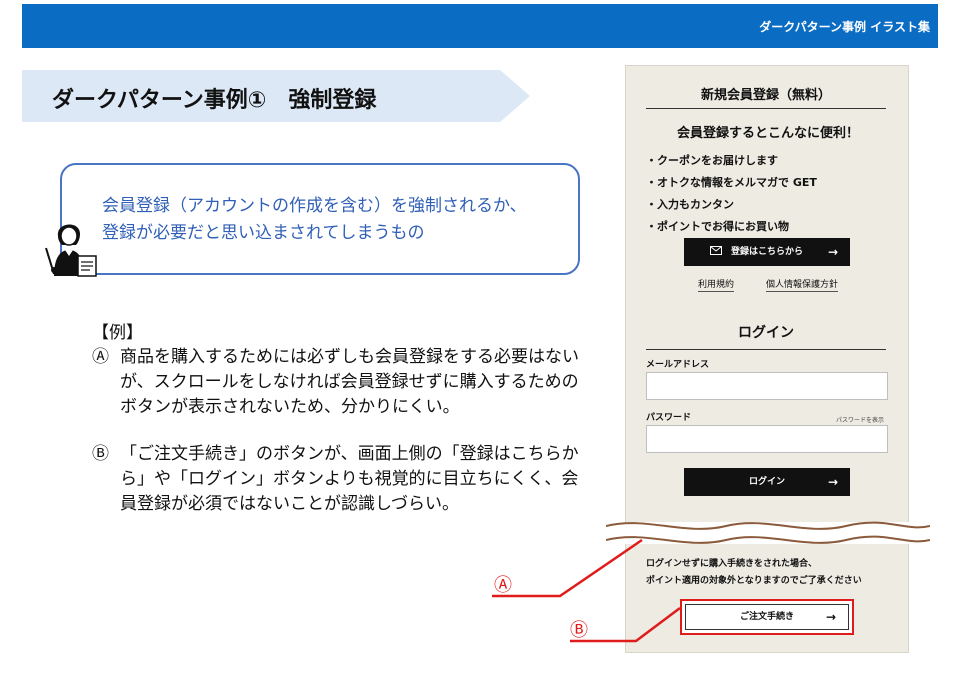 This screenshot has height=687, width=962. What do you see at coordinates (678, 365) in the screenshot?
I see `email-label: メールアドレス` at bounding box center [678, 365].